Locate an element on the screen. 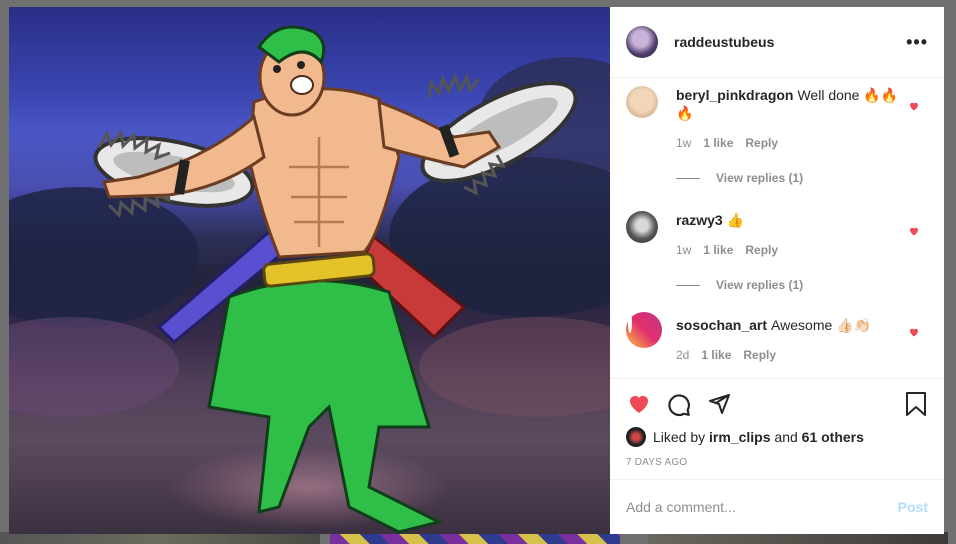 Image resolution: width=956 pixels, height=544 pixels. bookmark-icon is located at coordinates (916, 404).